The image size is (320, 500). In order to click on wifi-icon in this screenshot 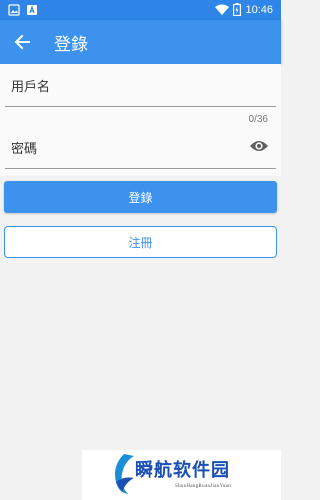, I will do `click(222, 9)`.